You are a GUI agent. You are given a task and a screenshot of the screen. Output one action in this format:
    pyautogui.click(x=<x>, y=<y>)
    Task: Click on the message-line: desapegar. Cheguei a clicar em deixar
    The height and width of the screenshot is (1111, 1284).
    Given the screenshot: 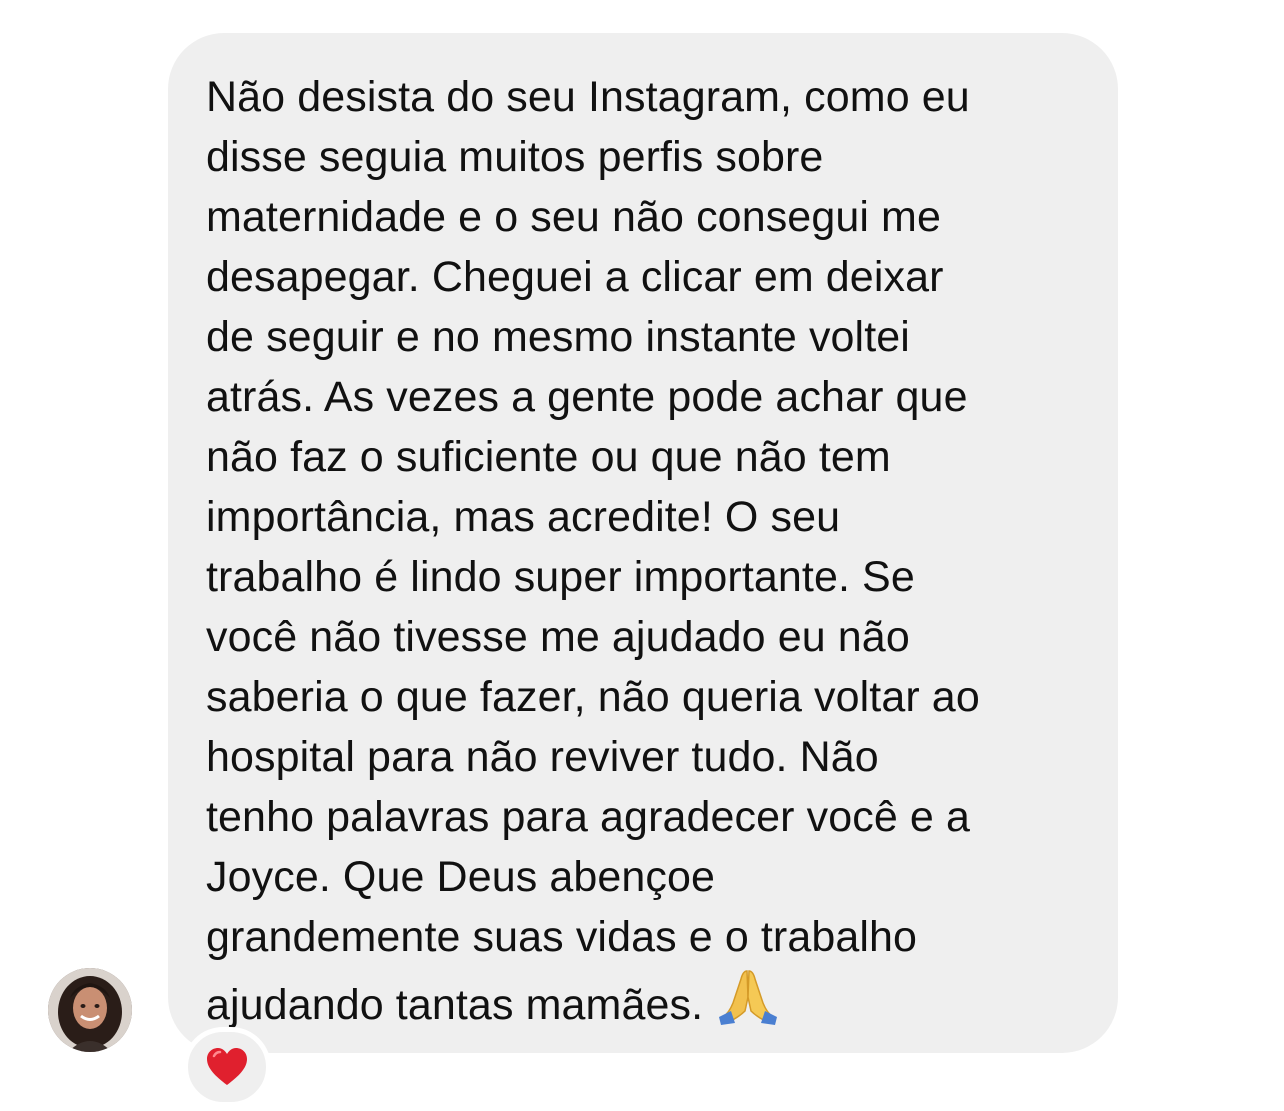 What is the action you would take?
    pyautogui.click(x=575, y=277)
    